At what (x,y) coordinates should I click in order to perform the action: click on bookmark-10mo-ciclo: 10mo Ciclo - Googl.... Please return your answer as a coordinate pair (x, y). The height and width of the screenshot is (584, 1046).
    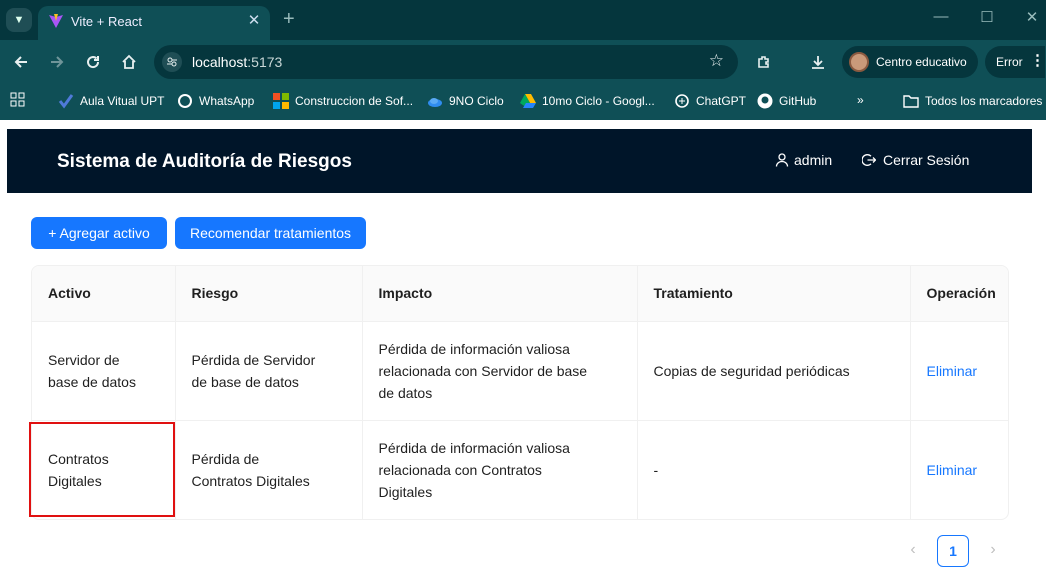
    Looking at the image, I should click on (587, 101).